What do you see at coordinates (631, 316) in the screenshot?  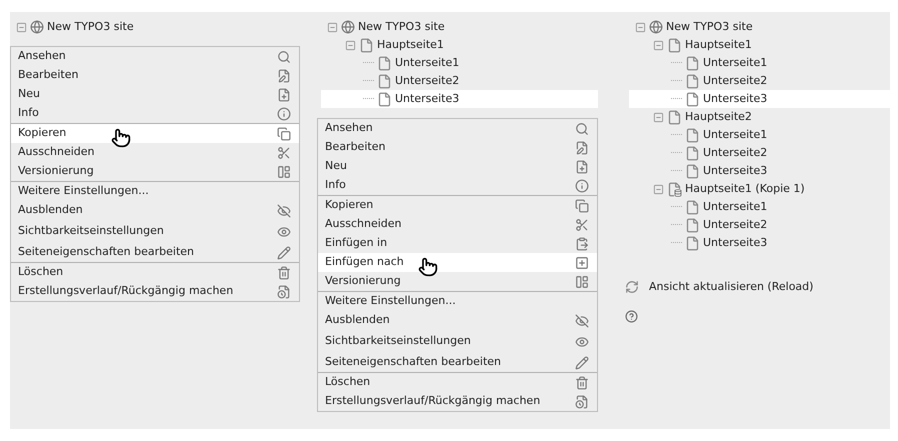 I see `help-icon` at bounding box center [631, 316].